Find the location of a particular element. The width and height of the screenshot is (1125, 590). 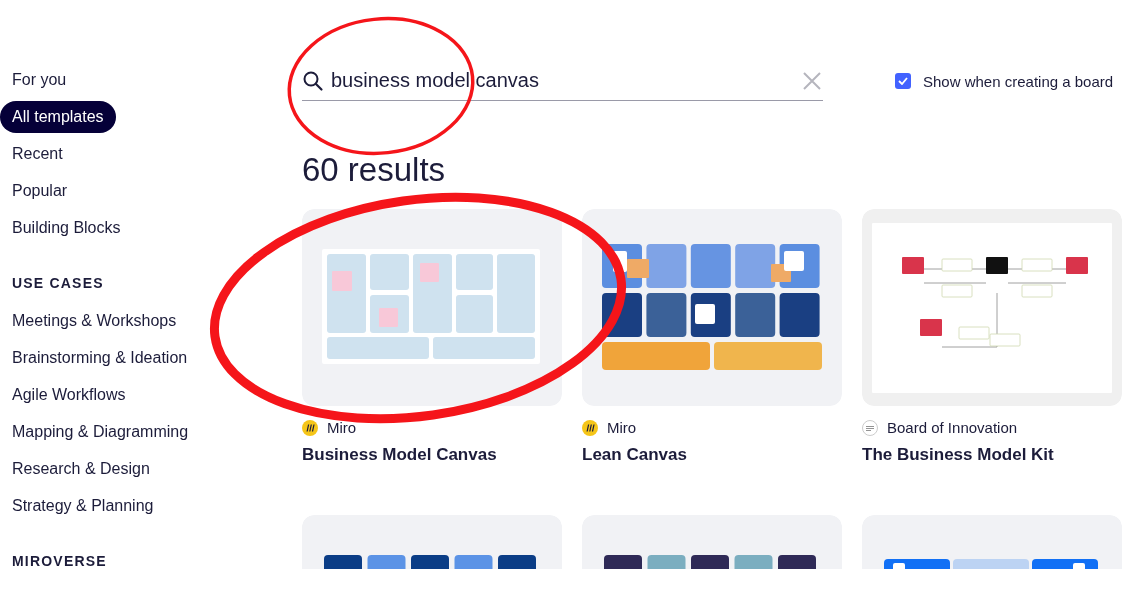

sidebar-item: Brainstorming & Ideation is located at coordinates (100, 358).